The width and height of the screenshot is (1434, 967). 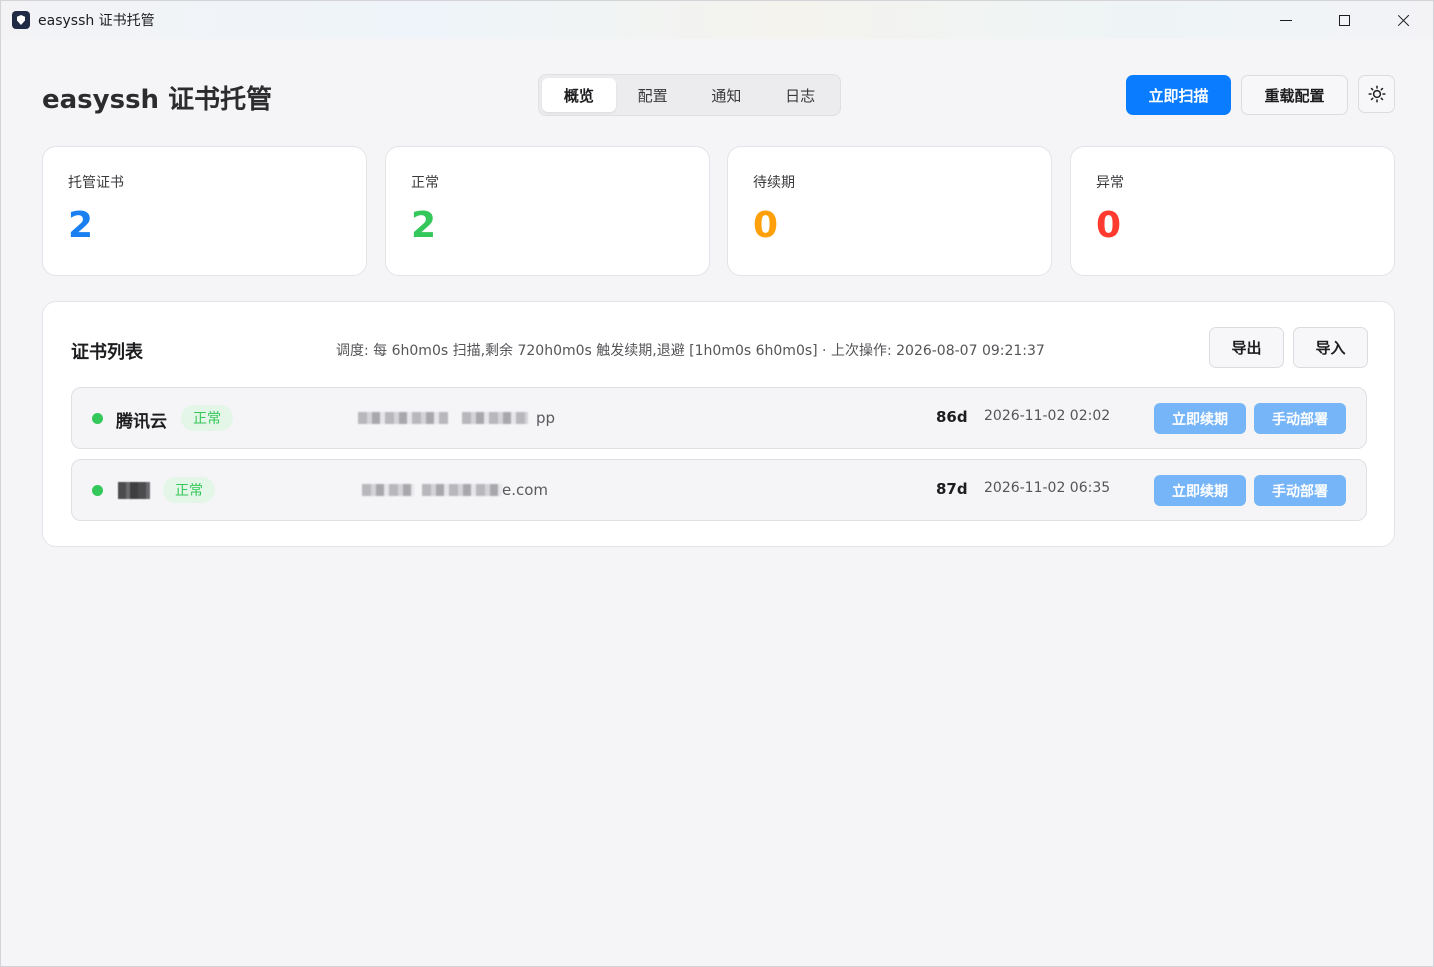 I want to click on days-remaining: 86d, so click(x=952, y=417).